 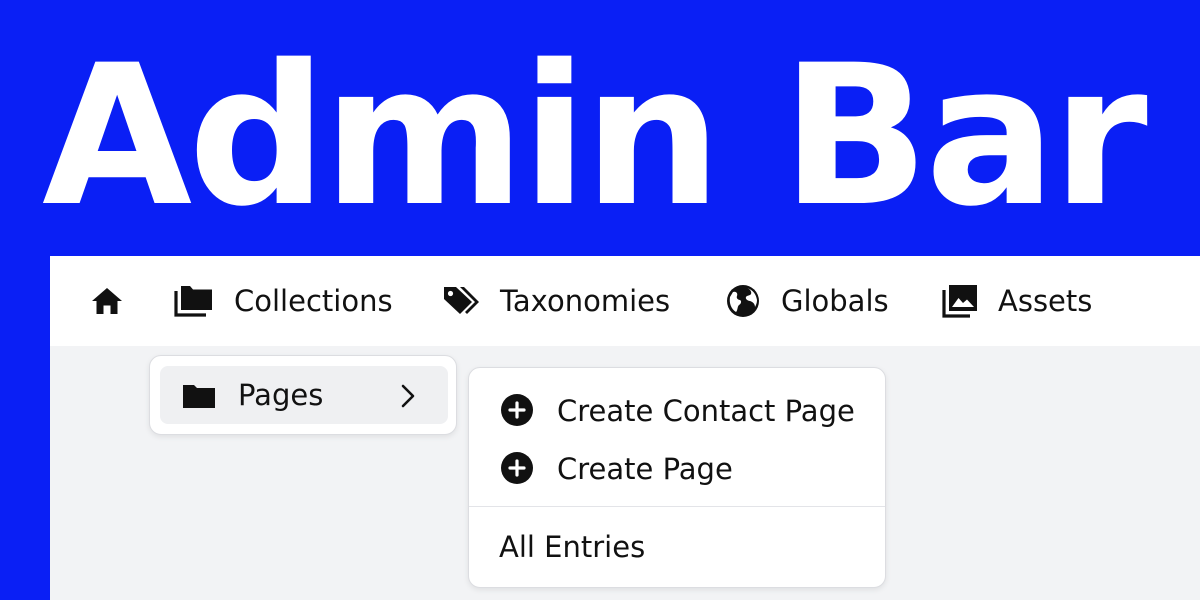 I want to click on folder-icon, so click(x=199, y=398).